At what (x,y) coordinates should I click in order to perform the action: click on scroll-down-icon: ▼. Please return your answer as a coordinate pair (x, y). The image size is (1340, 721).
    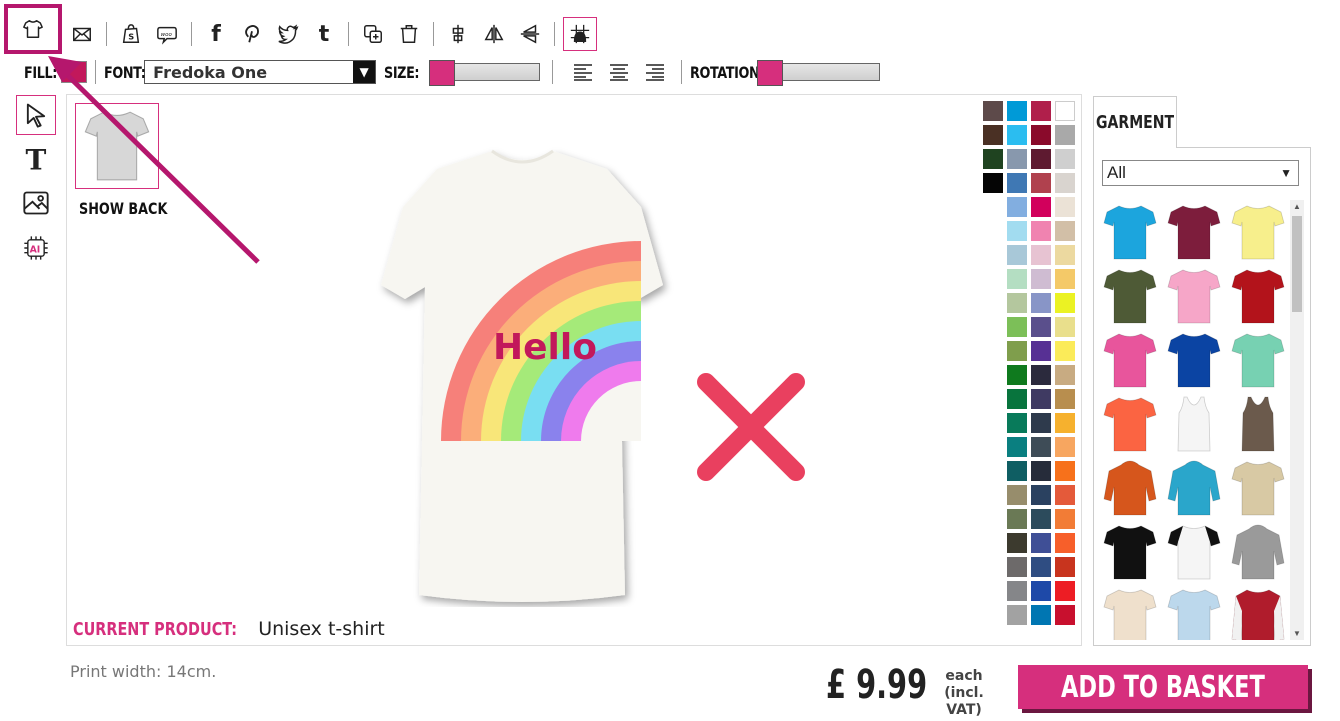
    Looking at the image, I should click on (1297, 633).